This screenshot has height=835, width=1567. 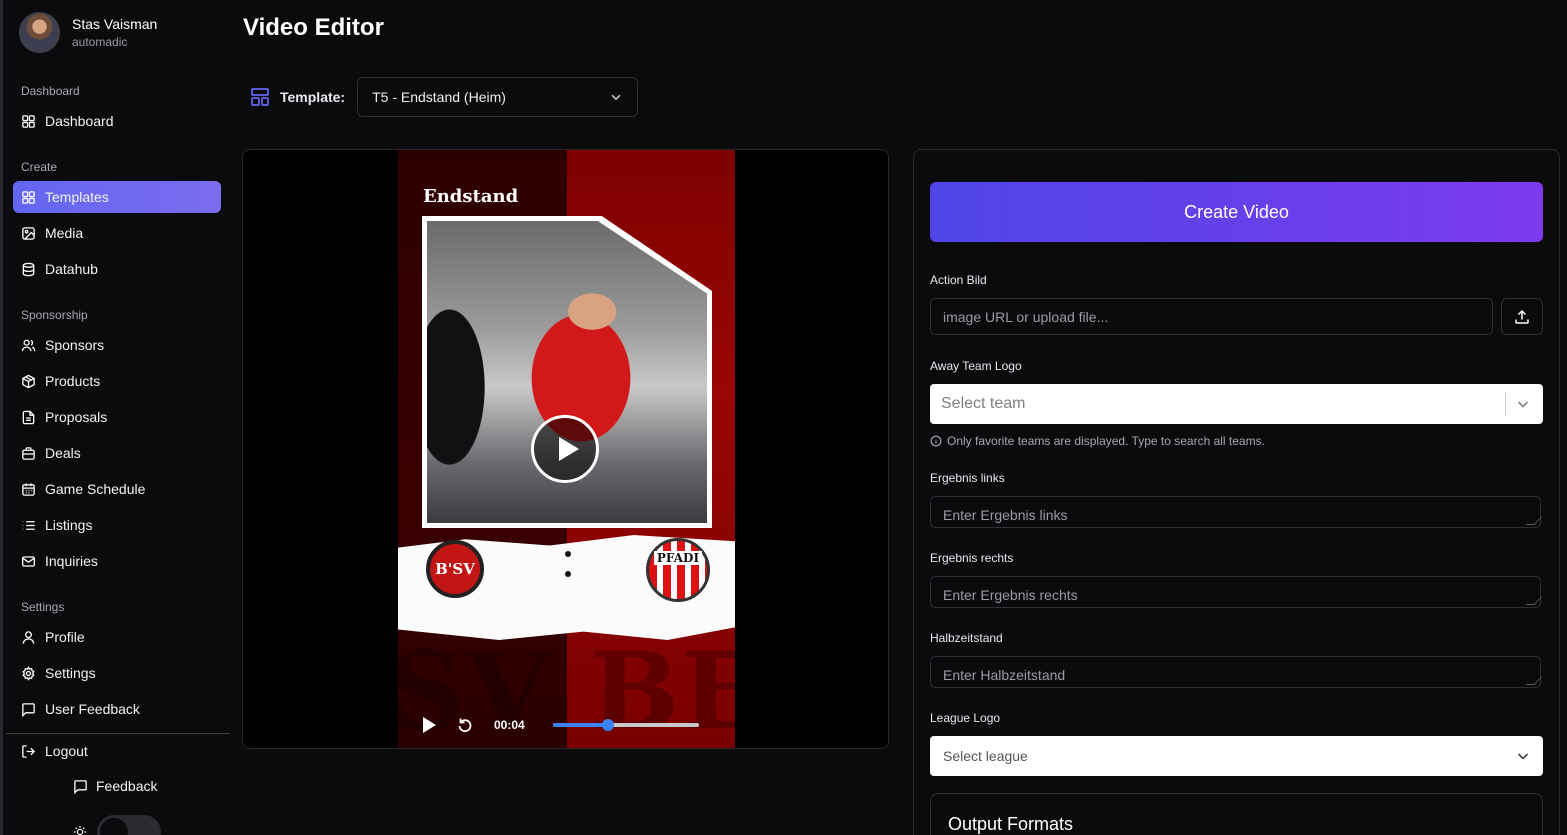 What do you see at coordinates (70, 673) in the screenshot?
I see `sidebar-item-label: Settings` at bounding box center [70, 673].